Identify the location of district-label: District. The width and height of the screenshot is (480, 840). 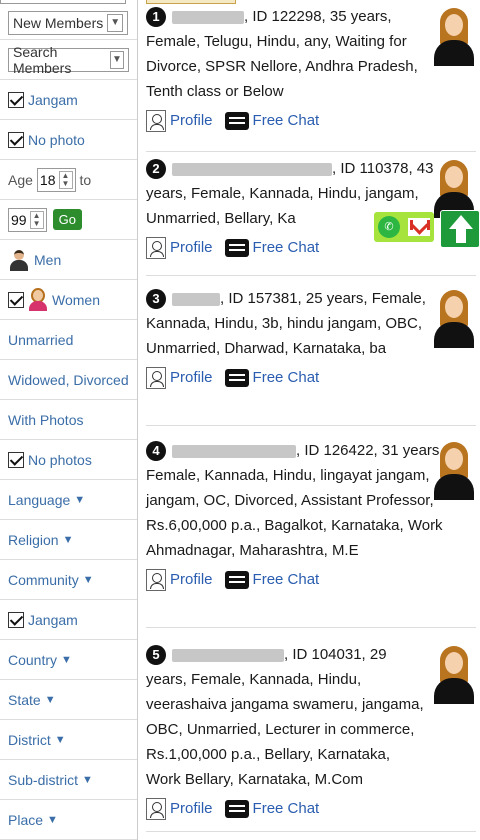
(29, 739).